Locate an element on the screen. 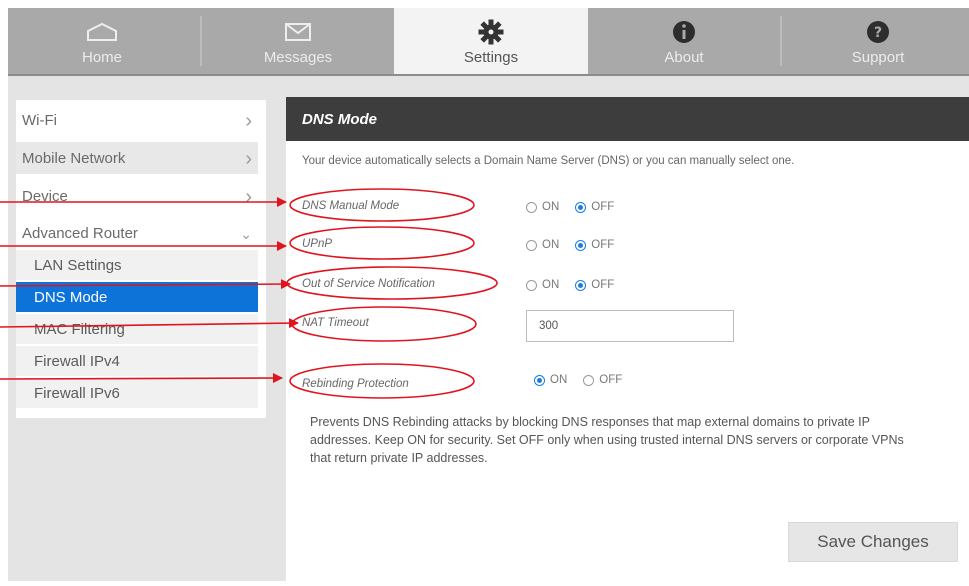 The width and height of the screenshot is (969, 586). rebinding-protection-off-option: OFF is located at coordinates (602, 380).